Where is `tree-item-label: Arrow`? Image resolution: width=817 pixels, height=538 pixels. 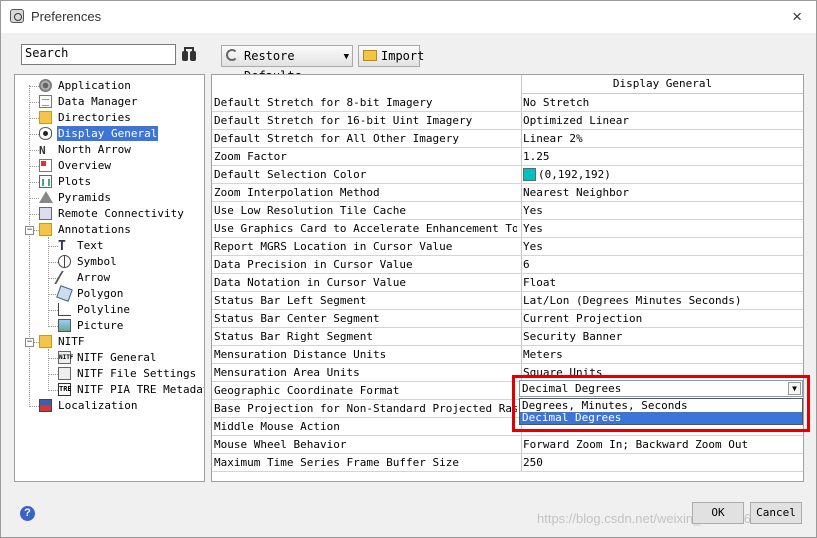
tree-item-label: Arrow is located at coordinates (94, 277).